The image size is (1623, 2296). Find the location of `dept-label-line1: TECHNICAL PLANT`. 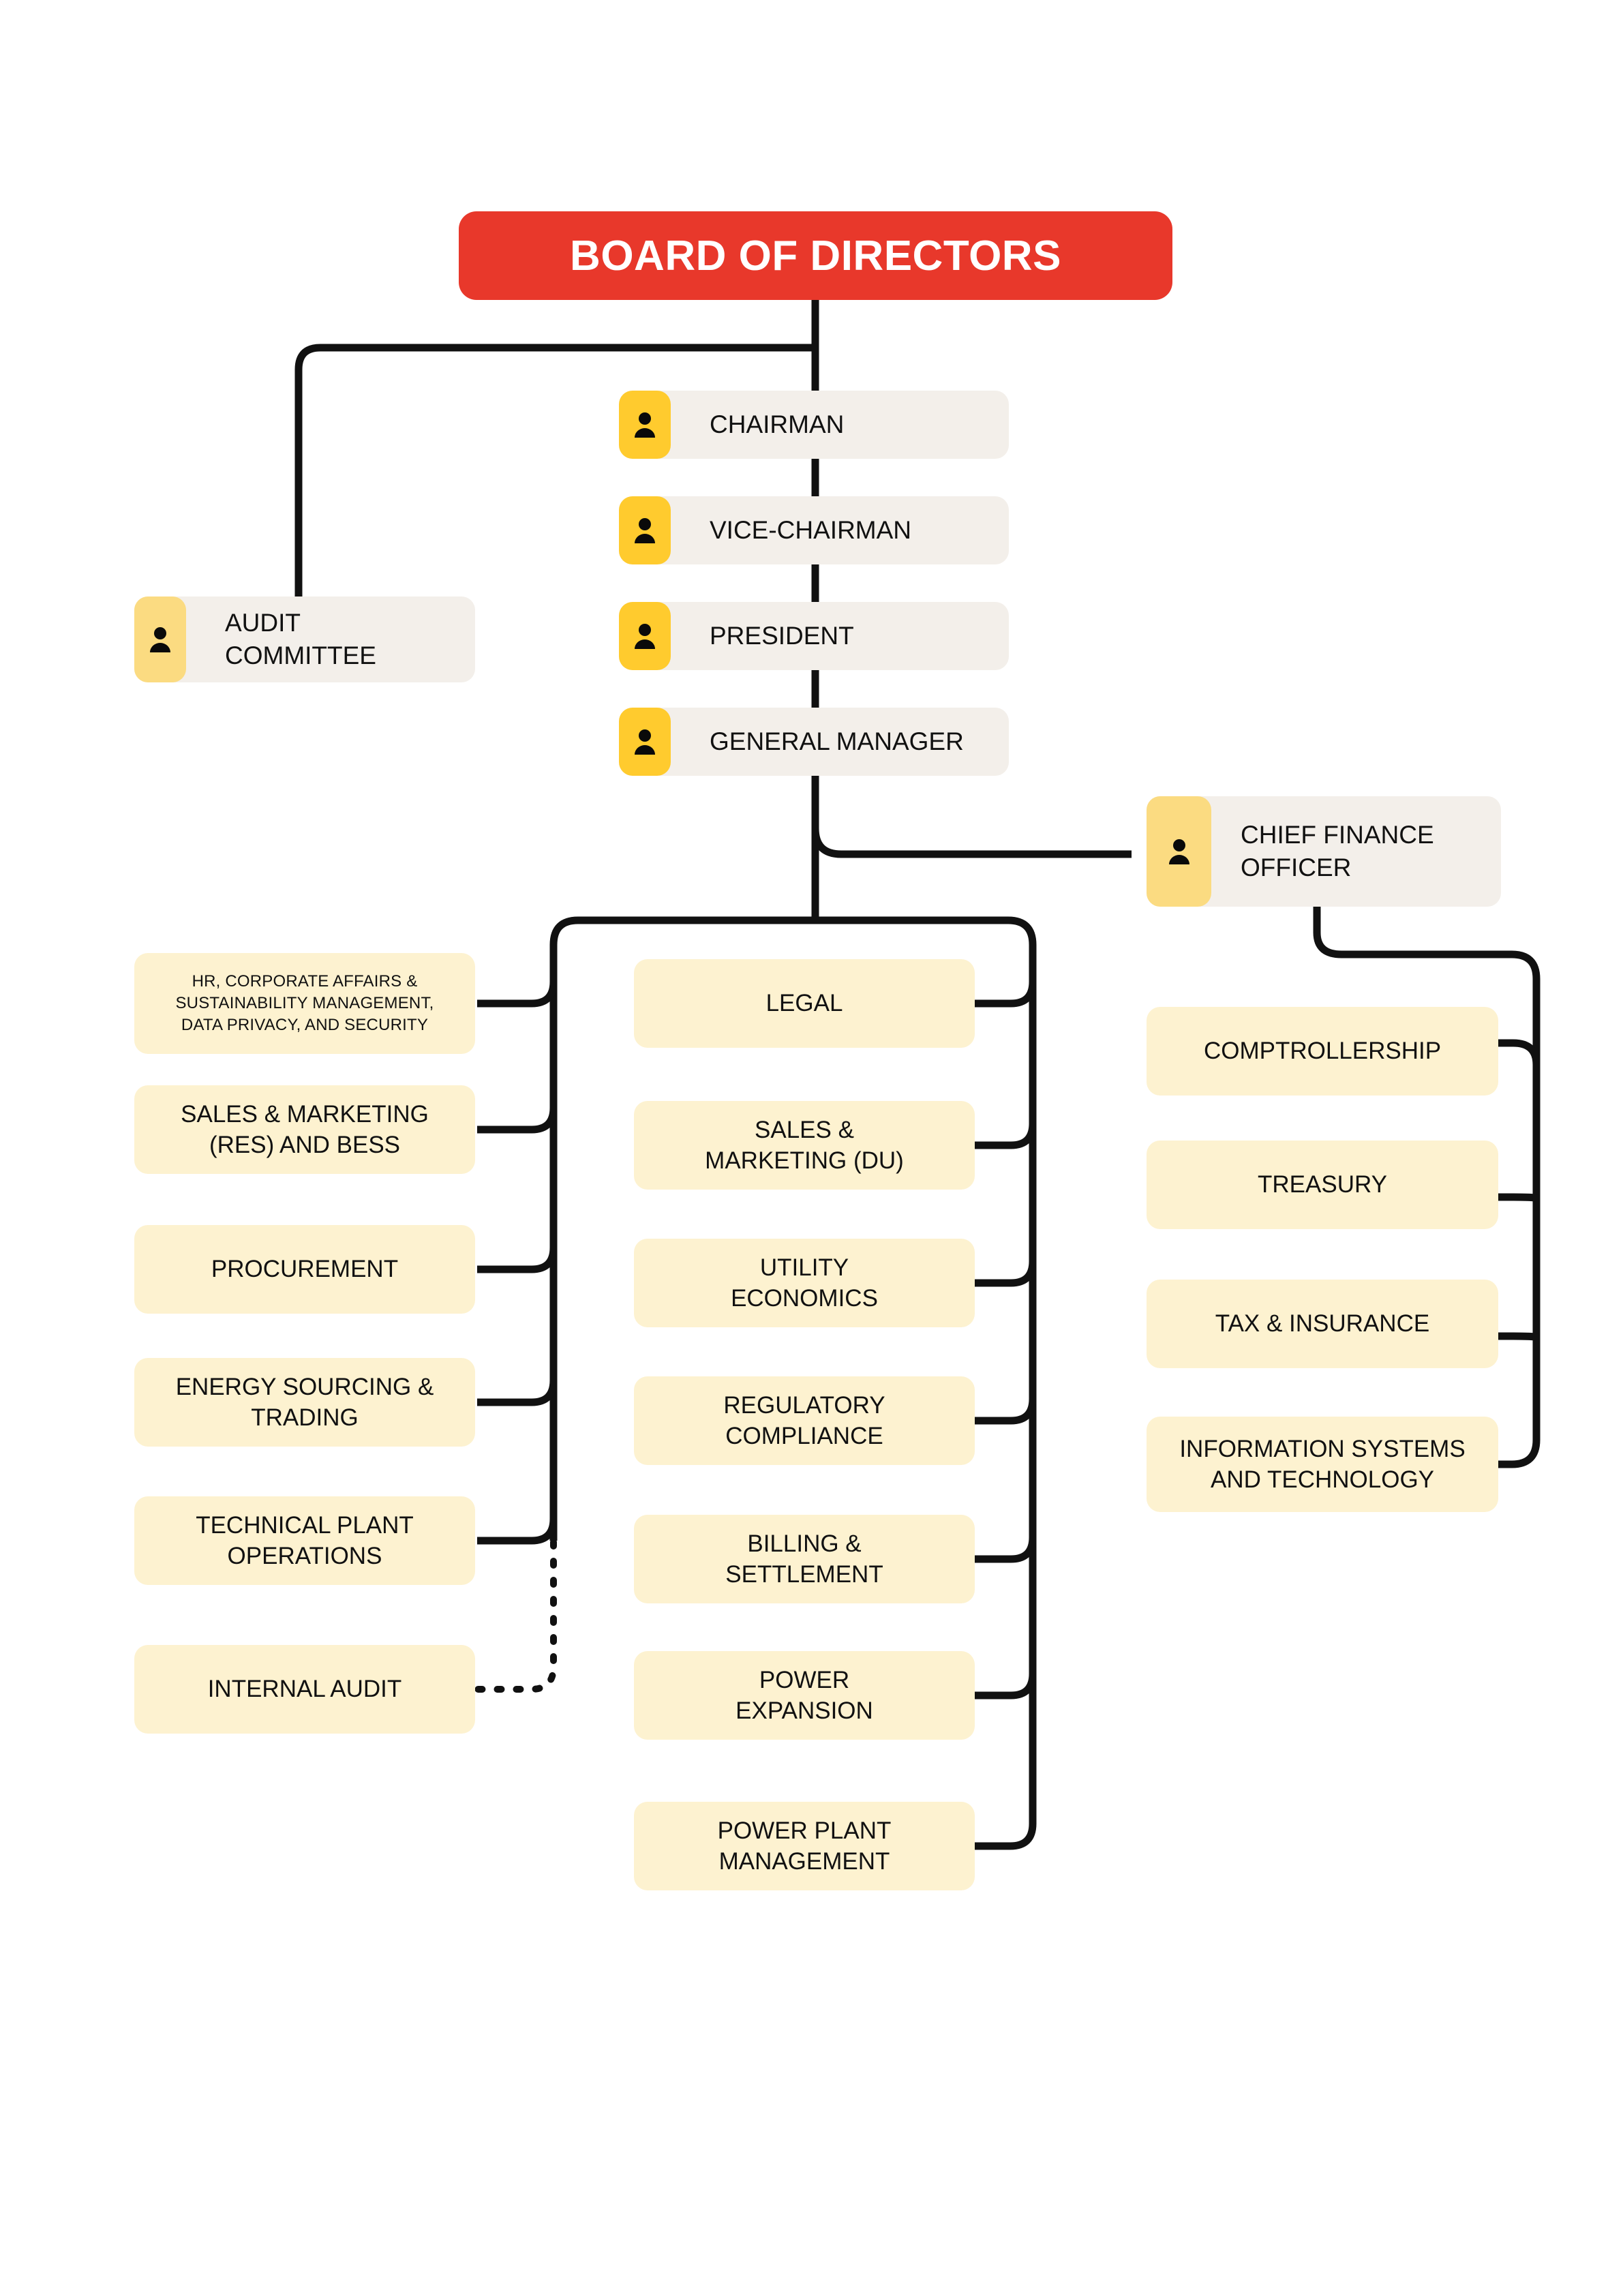

dept-label-line1: TECHNICAL PLANT is located at coordinates (305, 1525).